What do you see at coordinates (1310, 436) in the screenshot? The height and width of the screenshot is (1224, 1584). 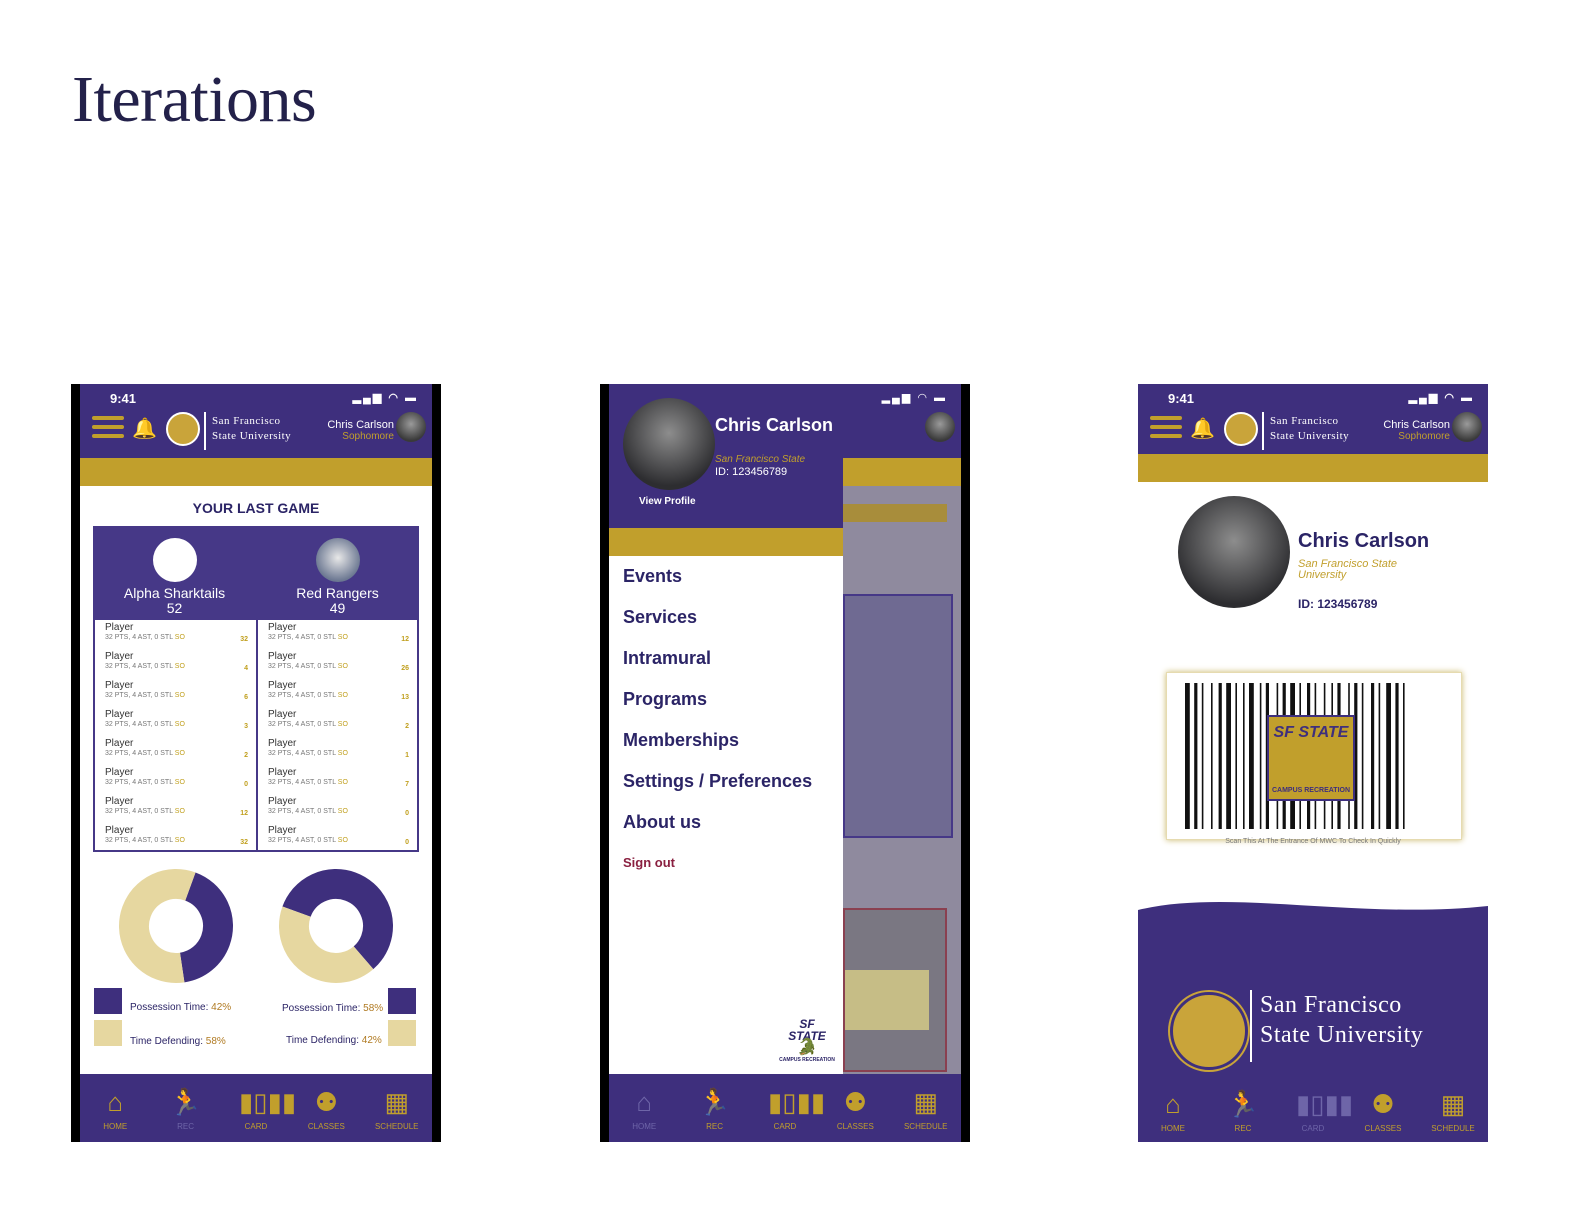 I see `university-line-2: State University` at bounding box center [1310, 436].